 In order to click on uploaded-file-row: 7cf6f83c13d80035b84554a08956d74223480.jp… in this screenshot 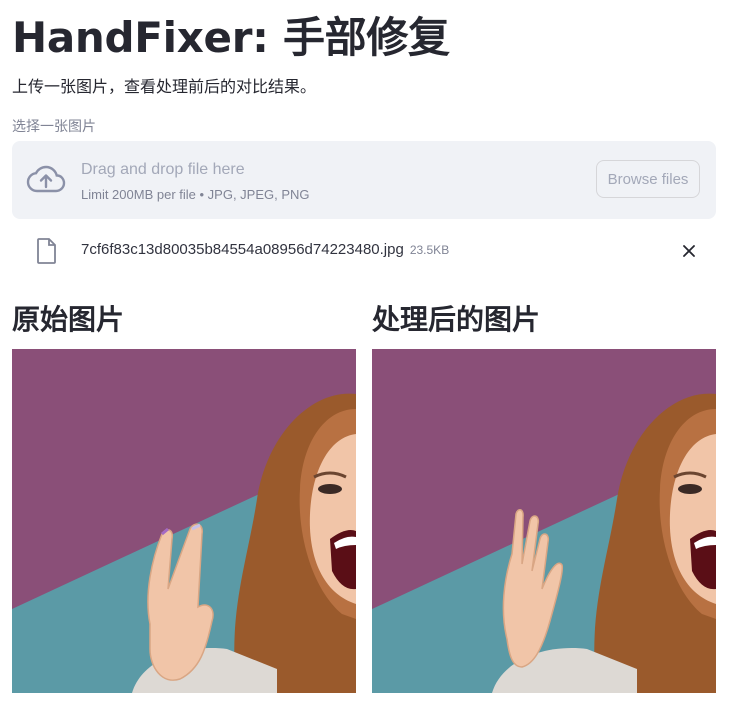, I will do `click(364, 251)`.